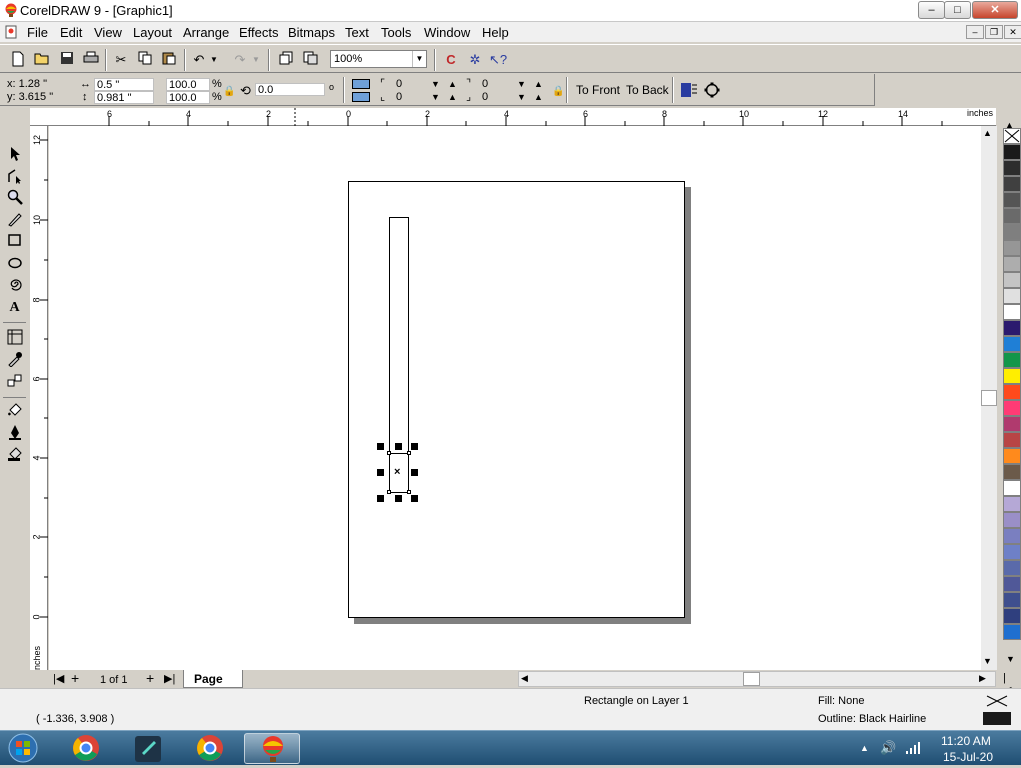 This screenshot has width=1021, height=768. I want to click on print-icon, so click(91, 60).